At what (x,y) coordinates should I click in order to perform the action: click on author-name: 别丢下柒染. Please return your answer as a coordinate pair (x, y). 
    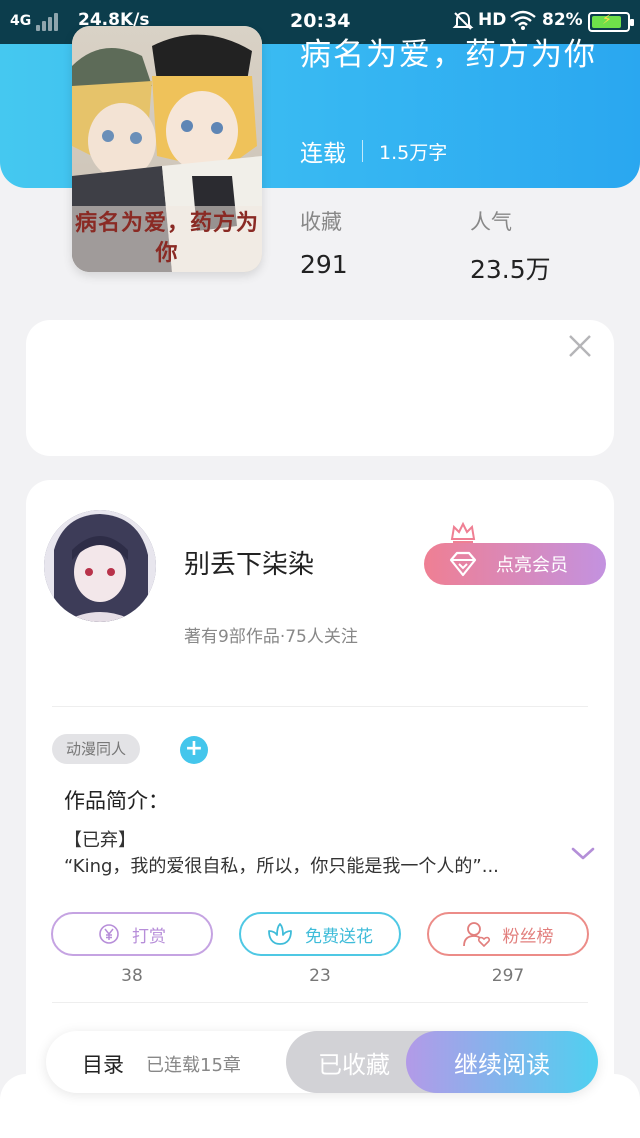
    Looking at the image, I should click on (249, 562).